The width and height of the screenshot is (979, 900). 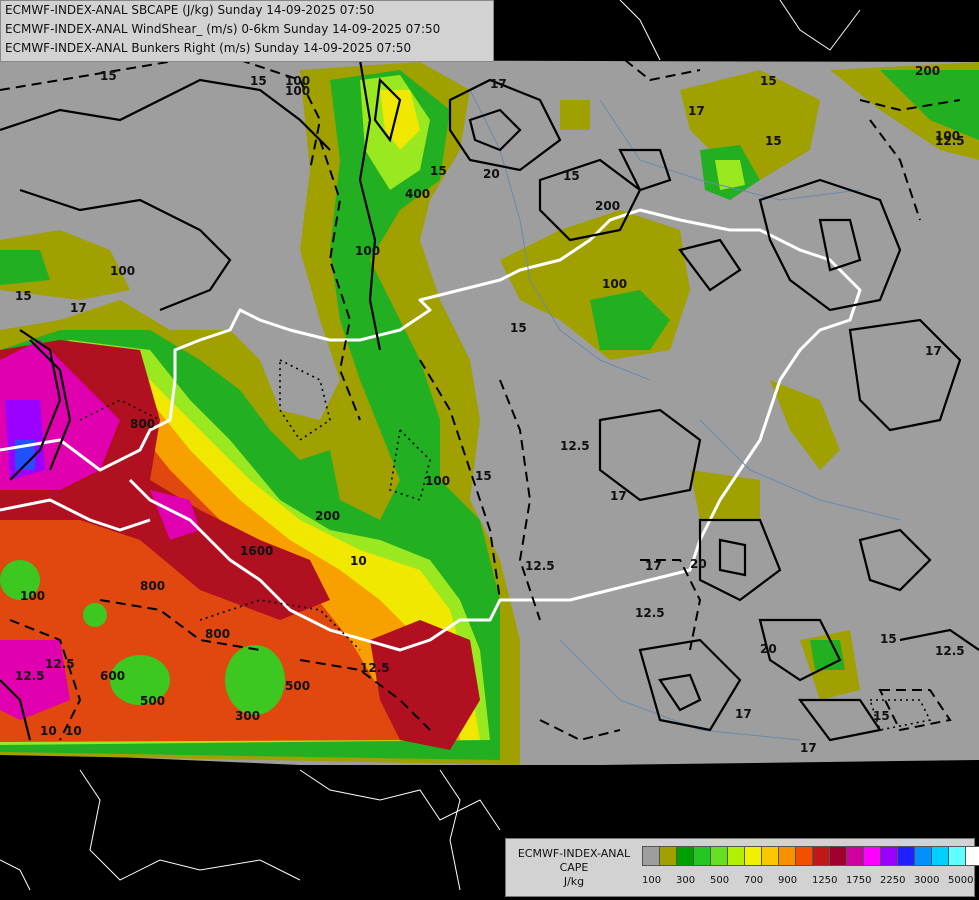 What do you see at coordinates (720, 880) in the screenshot?
I see `legend-tick-label: 500` at bounding box center [720, 880].